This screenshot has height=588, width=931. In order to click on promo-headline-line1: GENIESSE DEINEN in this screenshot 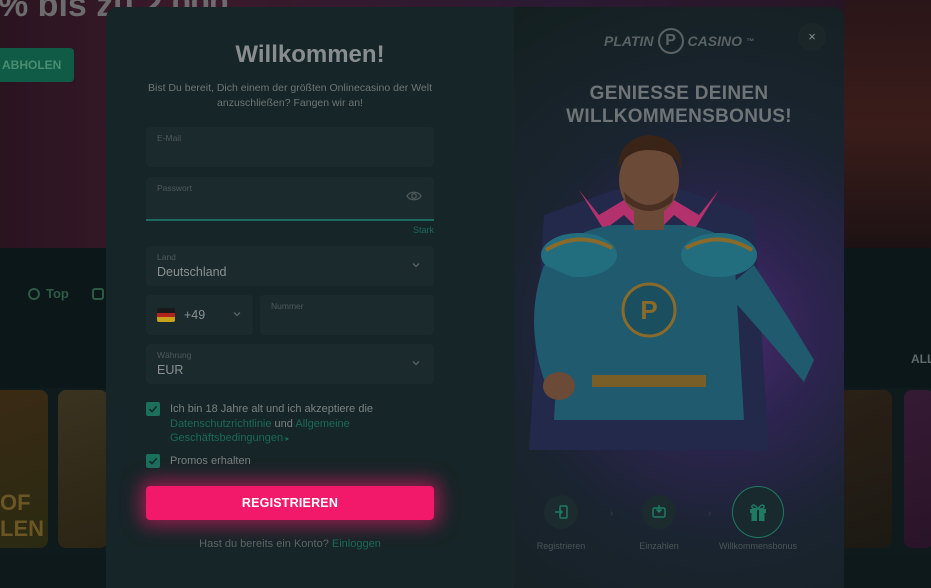, I will do `click(679, 93)`.